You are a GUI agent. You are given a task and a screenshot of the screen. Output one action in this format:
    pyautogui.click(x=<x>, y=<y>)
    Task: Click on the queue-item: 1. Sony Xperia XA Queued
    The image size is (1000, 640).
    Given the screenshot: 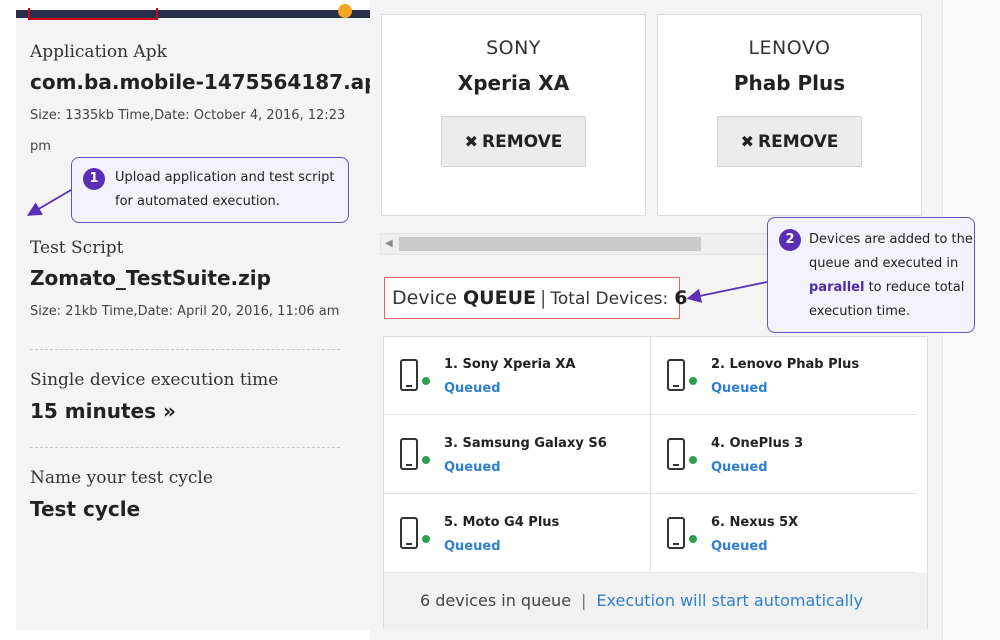 What is the action you would take?
    pyautogui.click(x=517, y=376)
    